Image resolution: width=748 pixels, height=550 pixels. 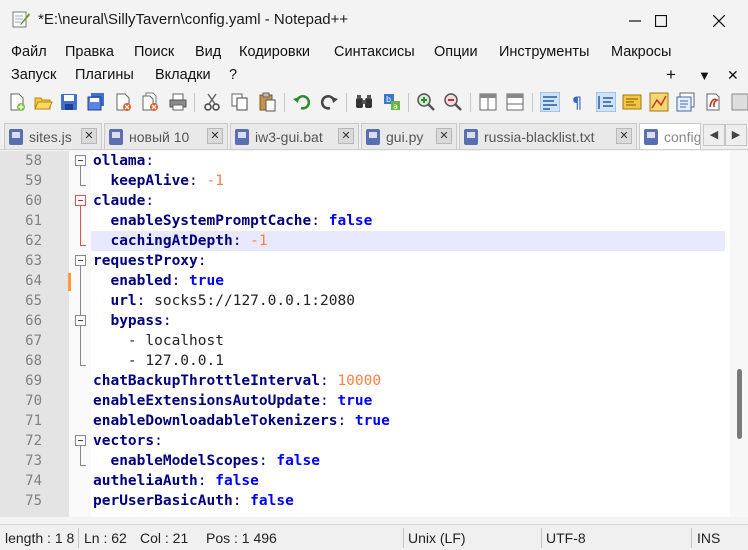 I want to click on word-wrap-icon, so click(x=550, y=102).